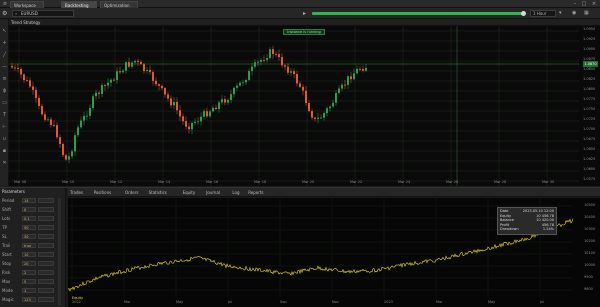 The image size is (600, 307). Describe the element at coordinates (29, 218) in the screenshot. I see `parameter-value-field: 0.1` at that location.